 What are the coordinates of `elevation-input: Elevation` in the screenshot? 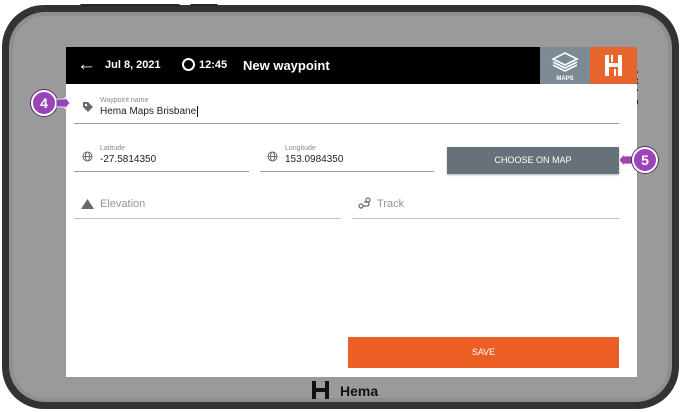 It's located at (122, 204).